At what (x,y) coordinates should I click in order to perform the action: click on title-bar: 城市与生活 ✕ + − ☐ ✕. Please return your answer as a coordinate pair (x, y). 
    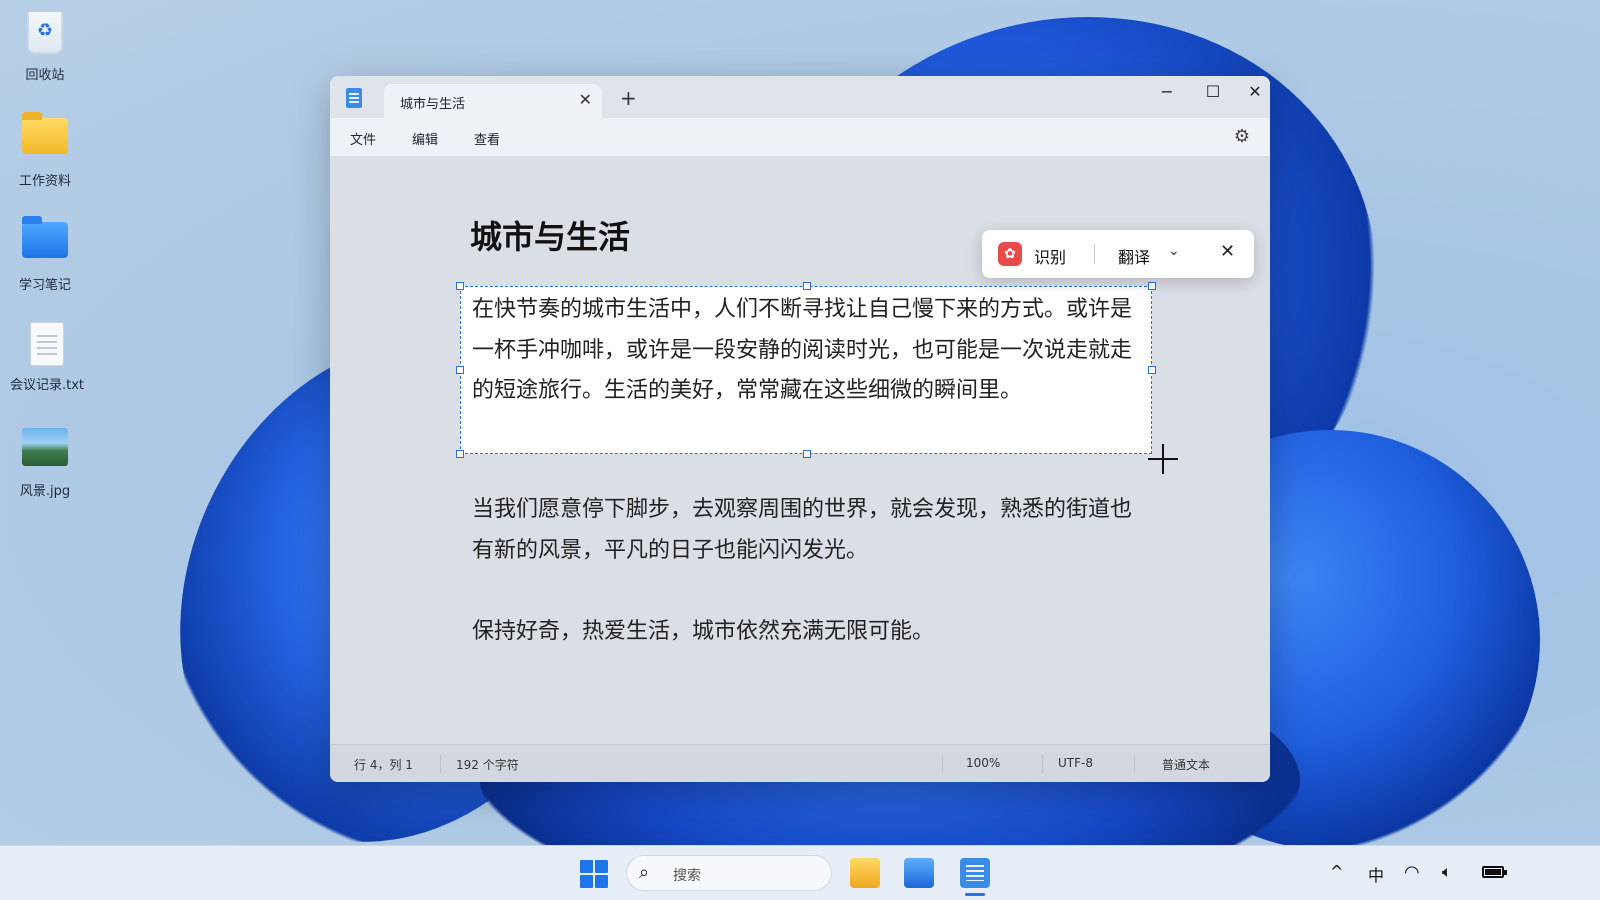
    Looking at the image, I should click on (800, 97).